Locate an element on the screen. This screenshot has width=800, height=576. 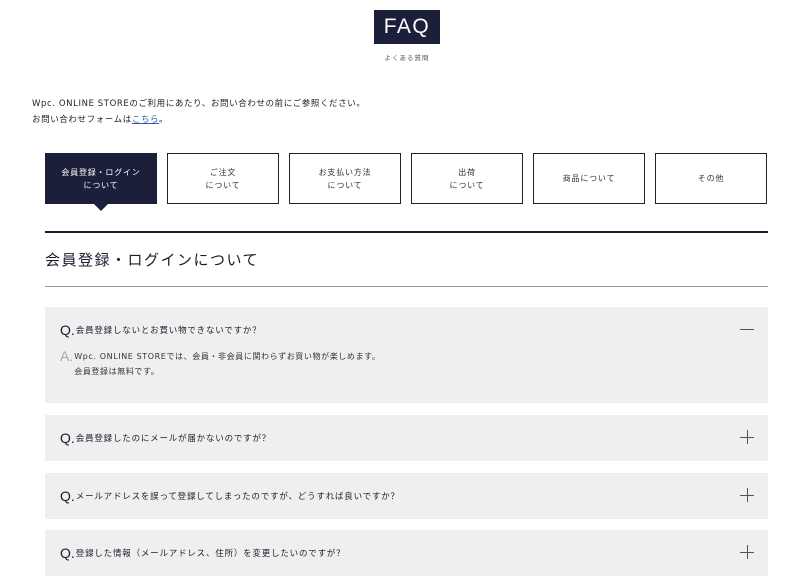
contact-form-link: こちら is located at coordinates (145, 120).